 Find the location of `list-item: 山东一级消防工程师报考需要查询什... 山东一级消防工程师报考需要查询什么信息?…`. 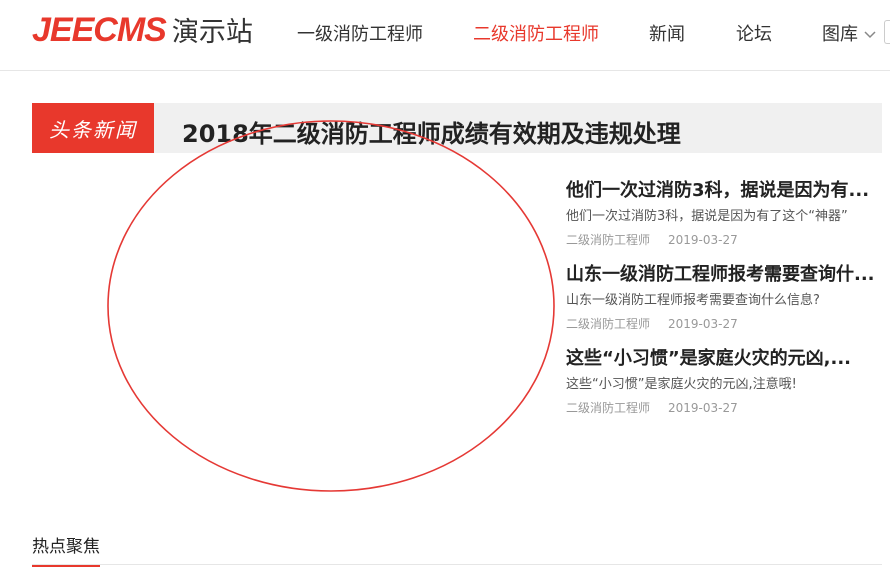

list-item: 山东一级消防工程师报考需要查询什... 山东一级消防工程师报考需要查询什么信息?… is located at coordinates (721, 304).